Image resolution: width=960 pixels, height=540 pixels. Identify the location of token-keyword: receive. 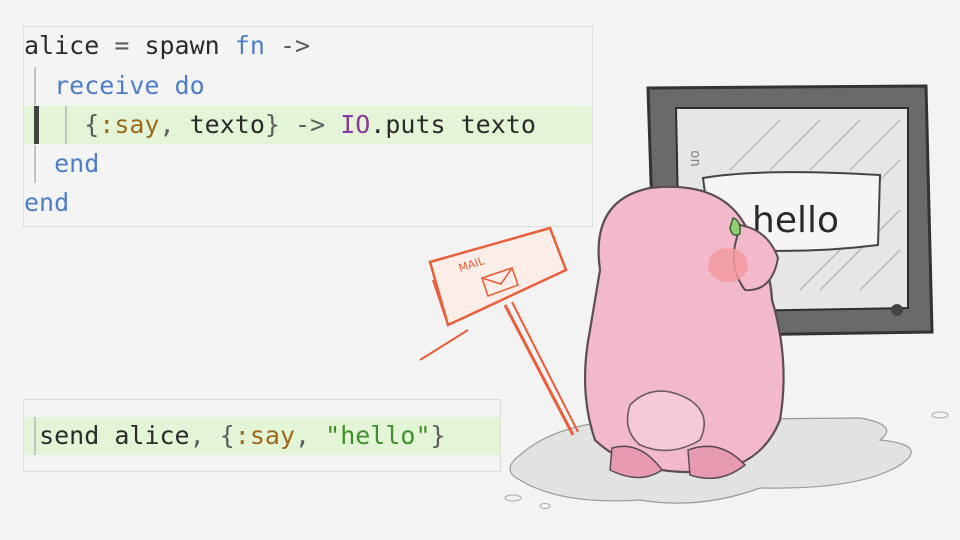
(107, 85).